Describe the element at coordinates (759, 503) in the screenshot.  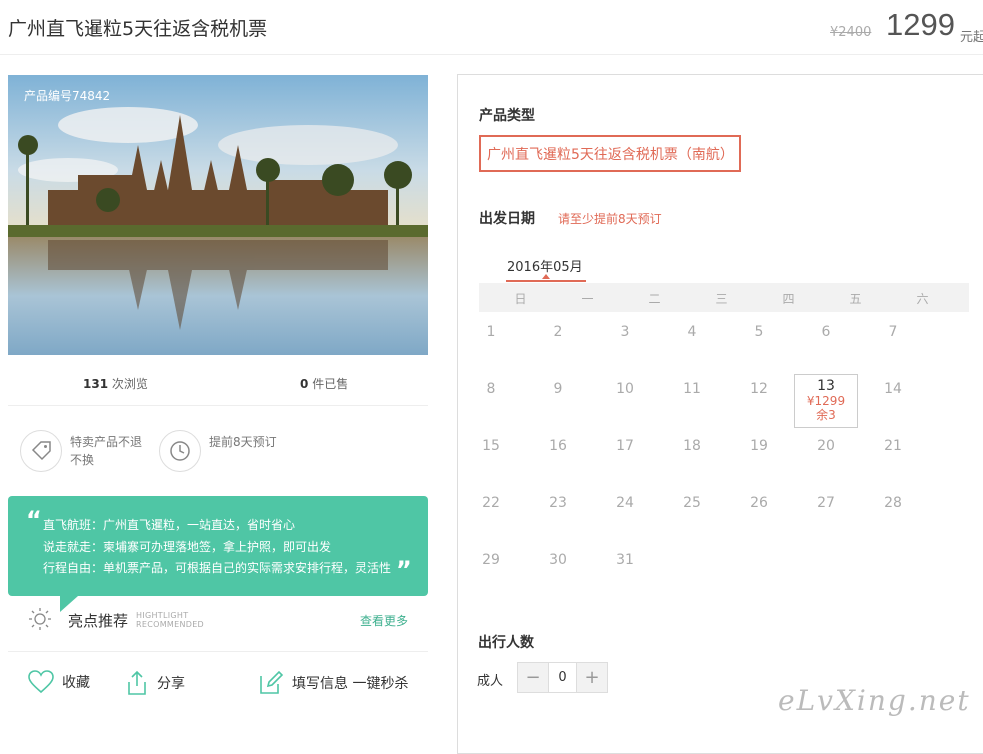
I see `calendar-day: 26` at that location.